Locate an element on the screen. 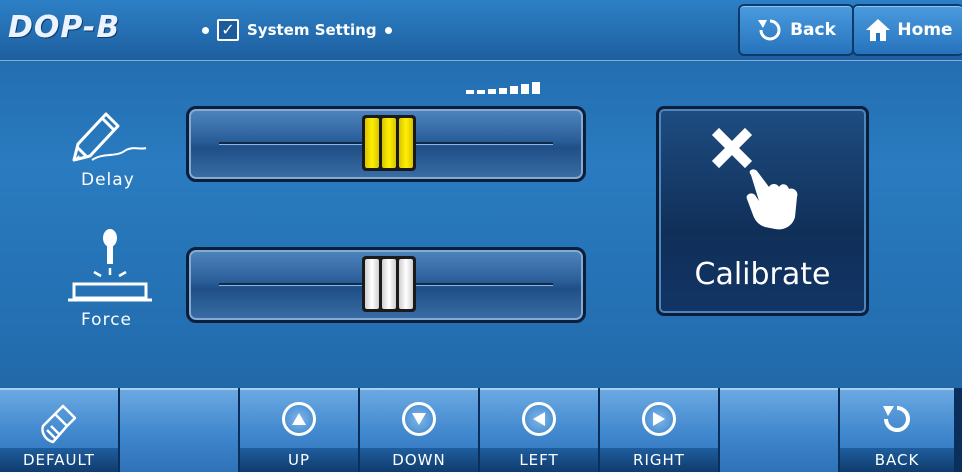 The image size is (962, 472). calibrate-touch-icon is located at coordinates (754, 178).